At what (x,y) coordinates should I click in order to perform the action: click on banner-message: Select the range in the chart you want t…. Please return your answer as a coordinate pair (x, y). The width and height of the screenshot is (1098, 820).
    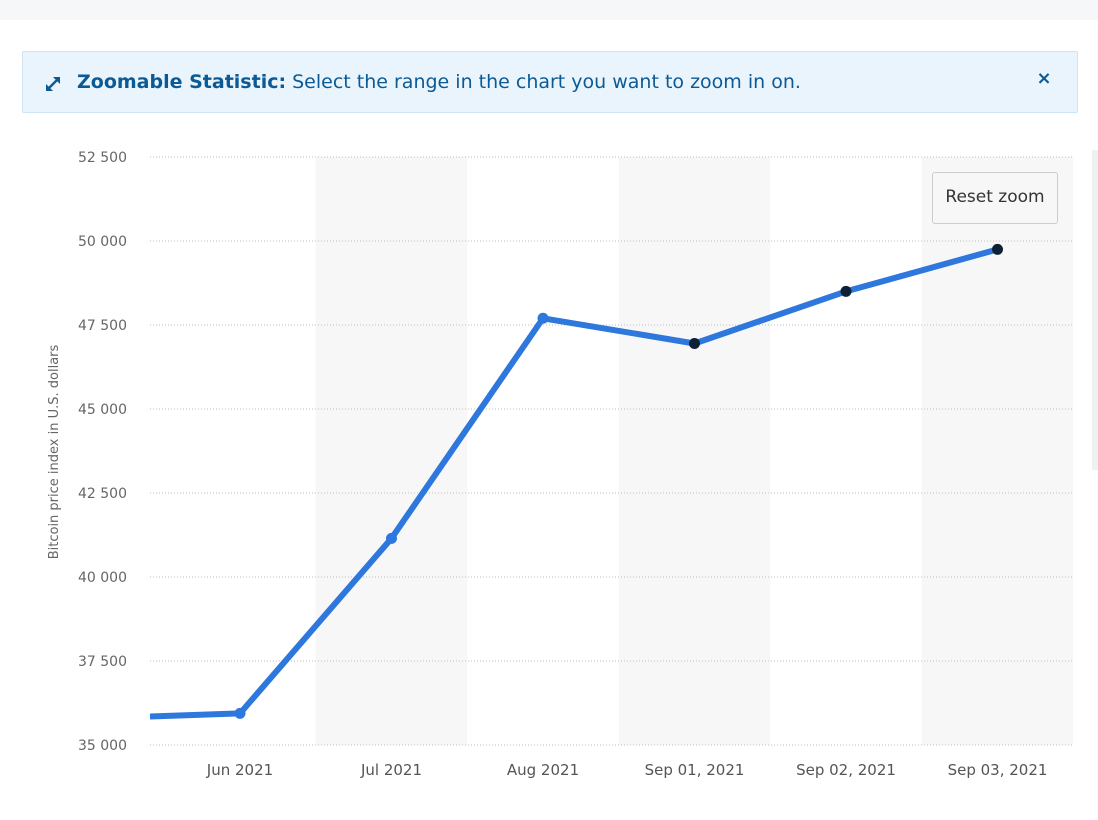
    Looking at the image, I should click on (546, 82).